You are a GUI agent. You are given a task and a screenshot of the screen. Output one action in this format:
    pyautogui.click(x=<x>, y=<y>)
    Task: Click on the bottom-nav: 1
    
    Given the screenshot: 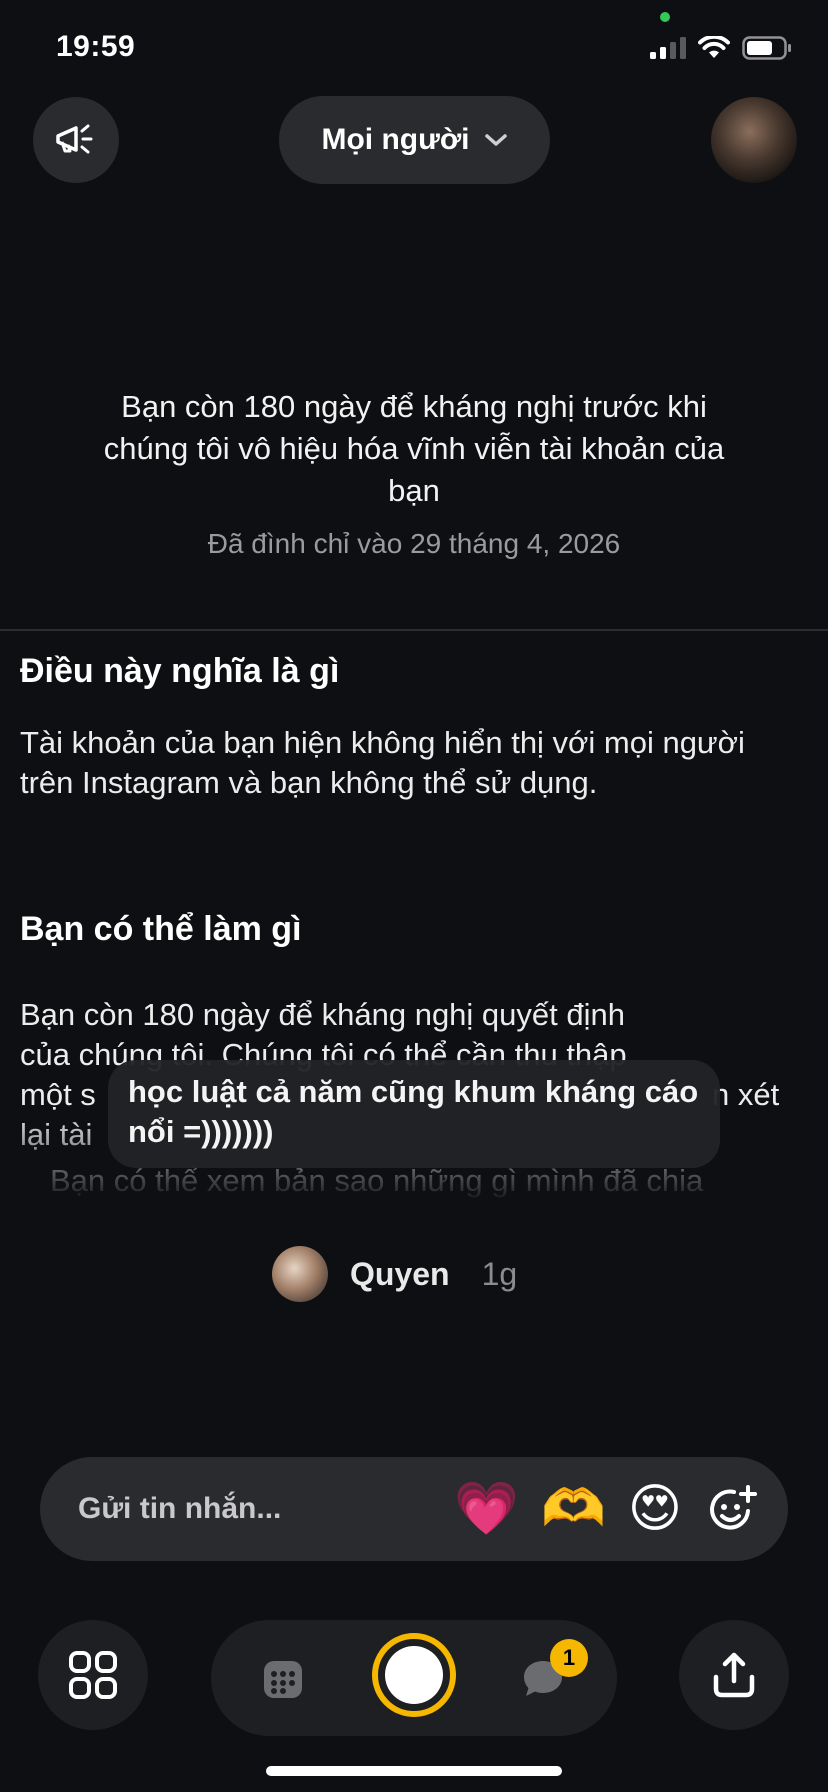 What is the action you would take?
    pyautogui.click(x=414, y=1678)
    